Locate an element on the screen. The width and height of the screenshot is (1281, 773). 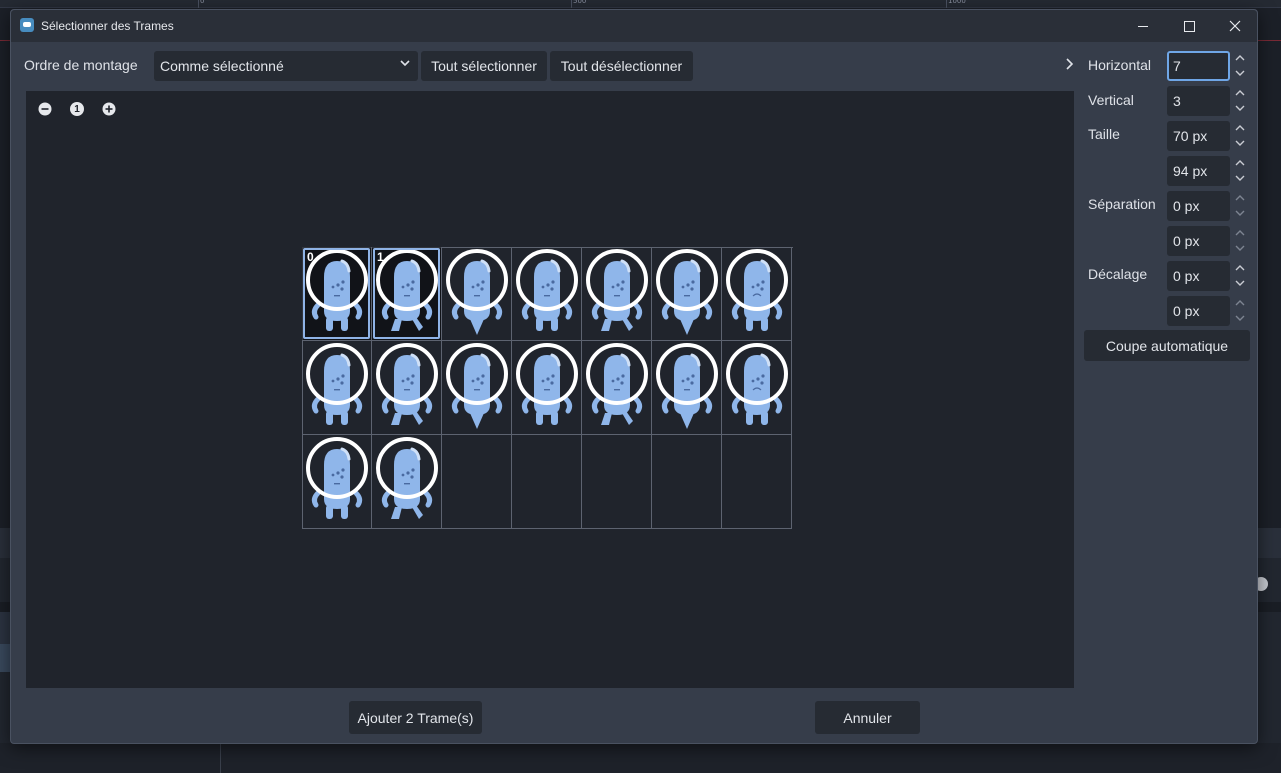
chevron-right-icon is located at coordinates (1070, 64).